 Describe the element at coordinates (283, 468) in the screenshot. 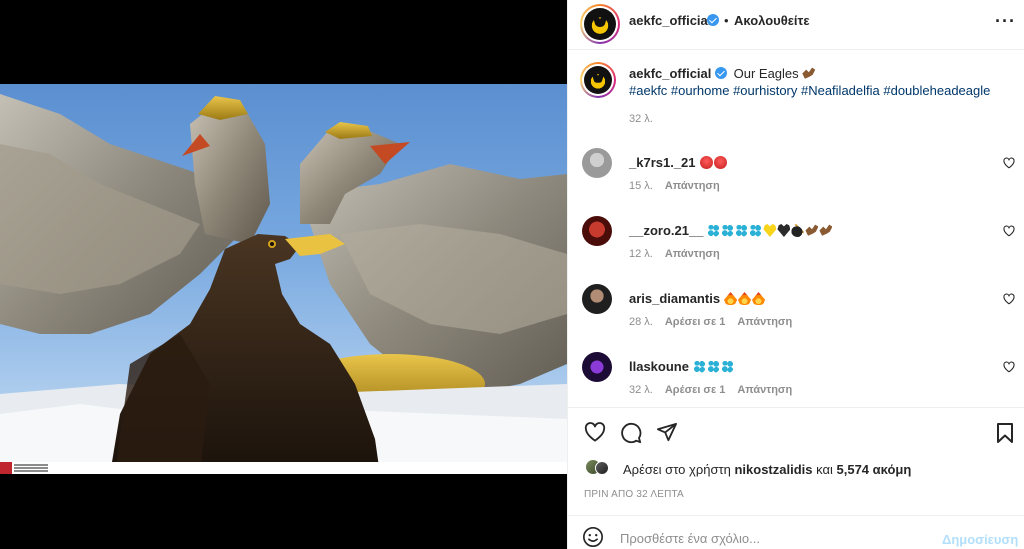

I see `photo-credit-strip` at that location.